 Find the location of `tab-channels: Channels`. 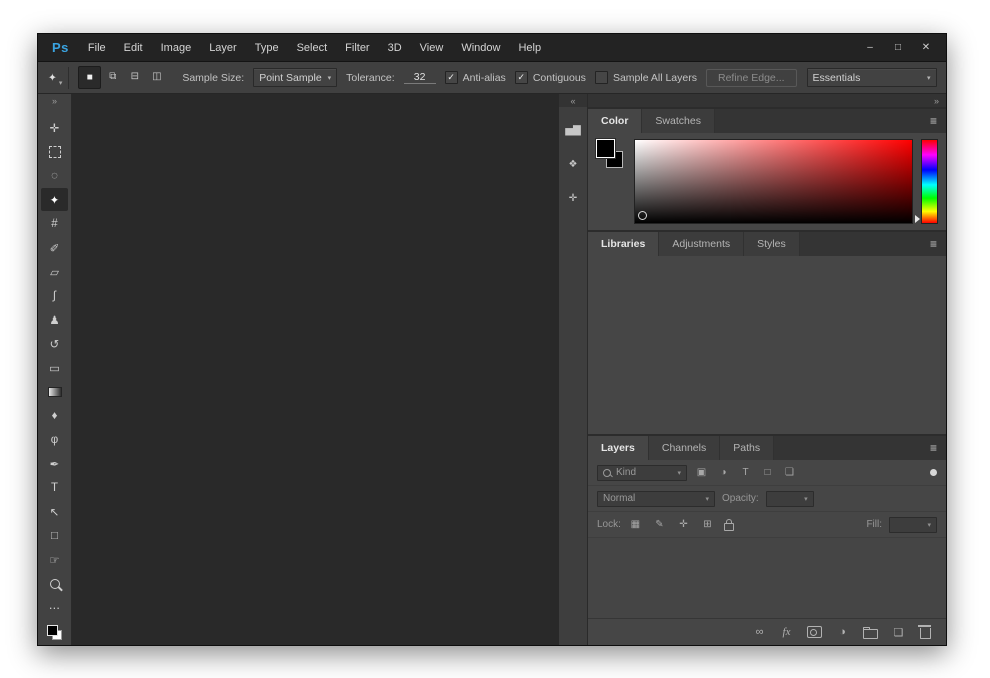

tab-channels: Channels is located at coordinates (684, 448).